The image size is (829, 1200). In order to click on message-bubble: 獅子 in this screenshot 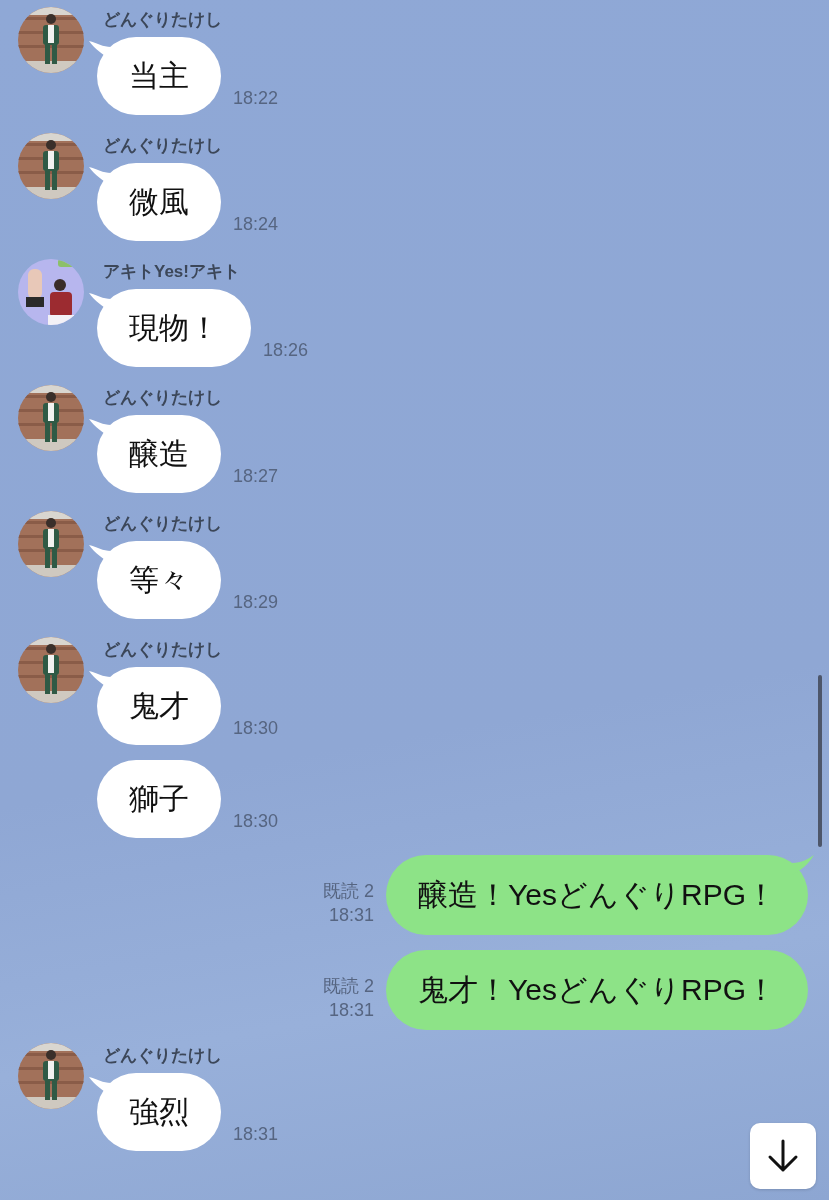, I will do `click(159, 799)`.